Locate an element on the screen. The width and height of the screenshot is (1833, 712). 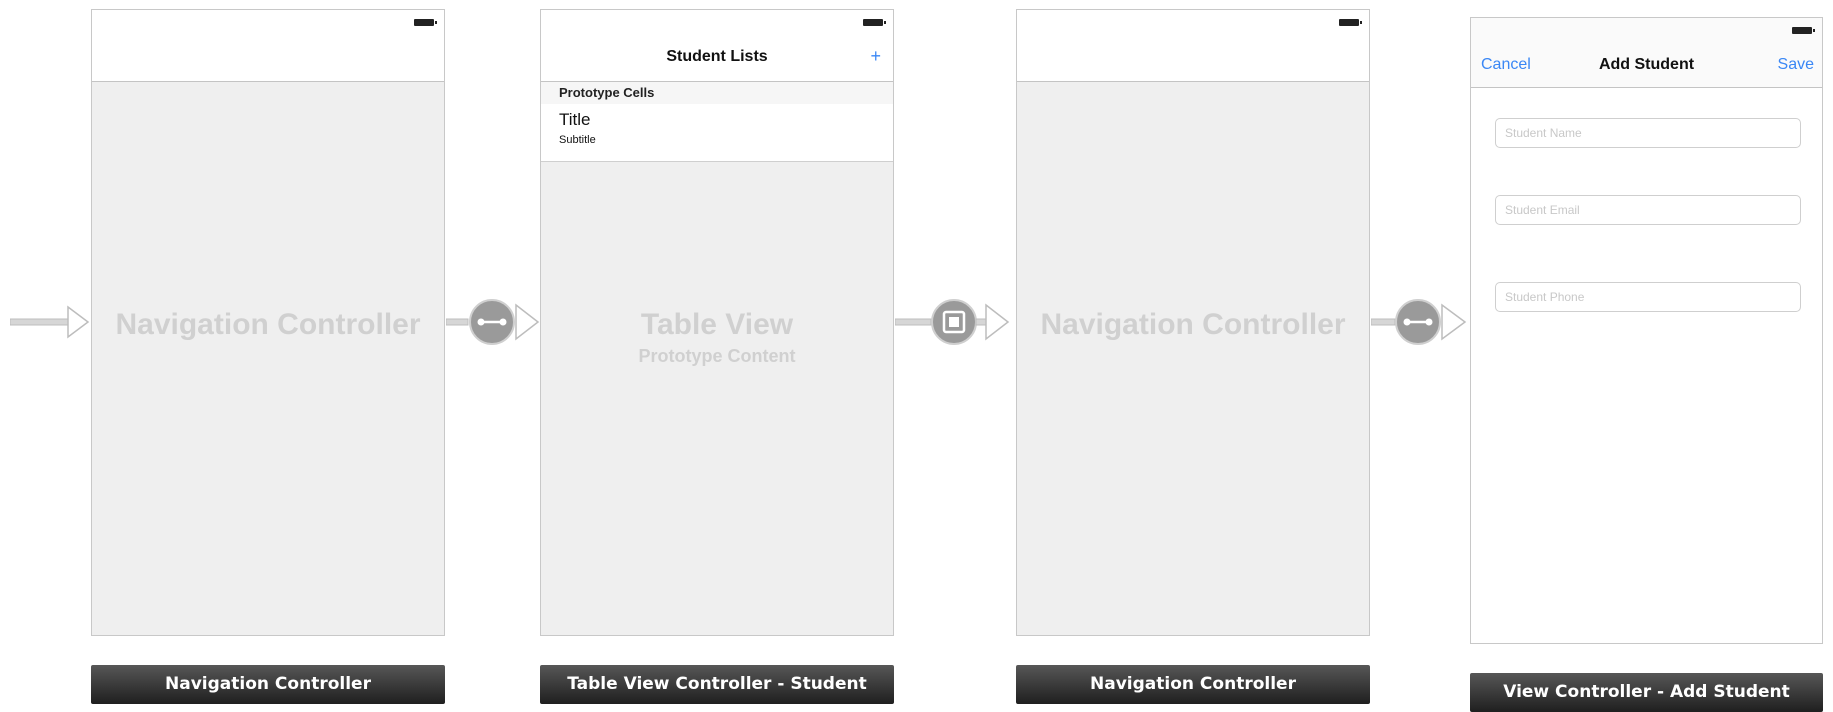
scene-label-navigation-controller-2: Navigation Controller is located at coordinates (1193, 684).